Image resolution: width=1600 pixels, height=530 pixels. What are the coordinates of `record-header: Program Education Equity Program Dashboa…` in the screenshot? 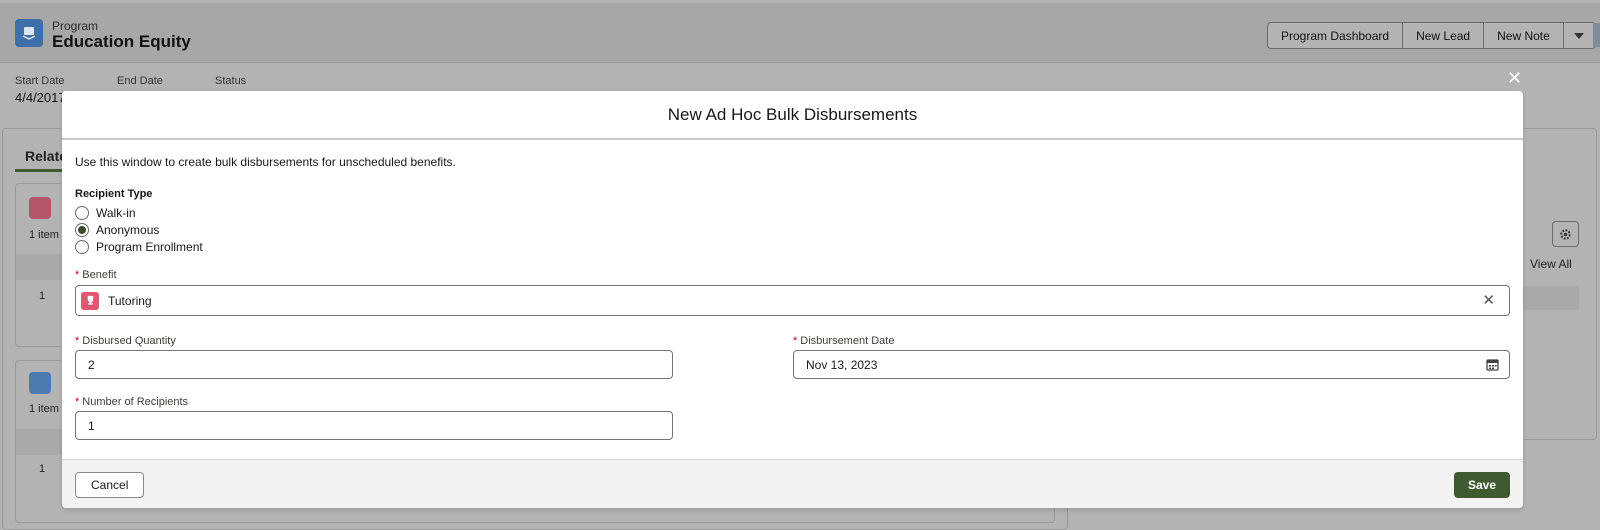 It's located at (800, 33).